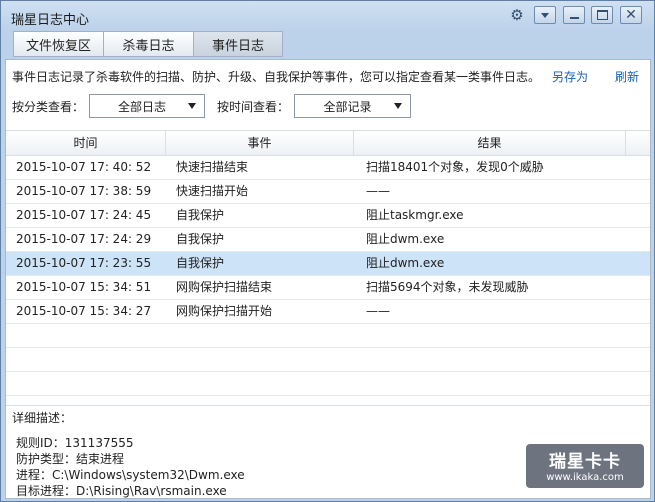 The height and width of the screenshot is (502, 655). Describe the element at coordinates (328, 312) in the screenshot. I see `table-row: 2015-10-07 15: 34: 27 网购保护扫描开始 ——` at that location.